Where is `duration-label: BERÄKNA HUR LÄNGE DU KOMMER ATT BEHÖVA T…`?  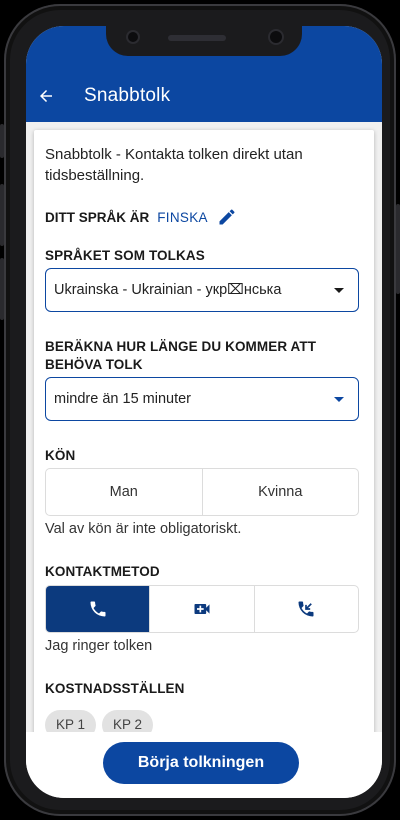 duration-label: BERÄKNA HUR LÄNGE DU KOMMER ATT BEHÖVA T… is located at coordinates (181, 355).